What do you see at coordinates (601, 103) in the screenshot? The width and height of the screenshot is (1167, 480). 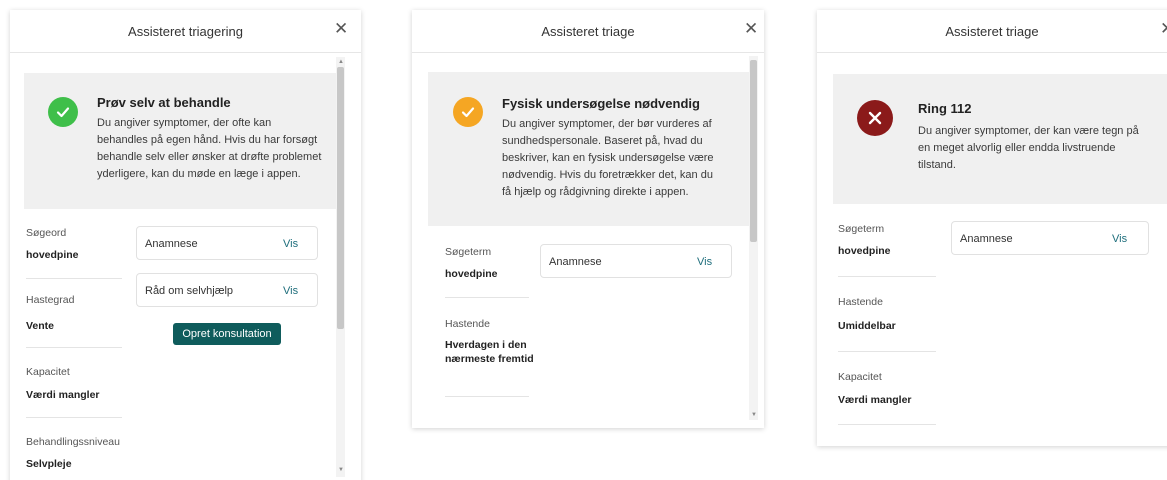 I see `result-heading: Fysisk undersøgelse nødvendig` at bounding box center [601, 103].